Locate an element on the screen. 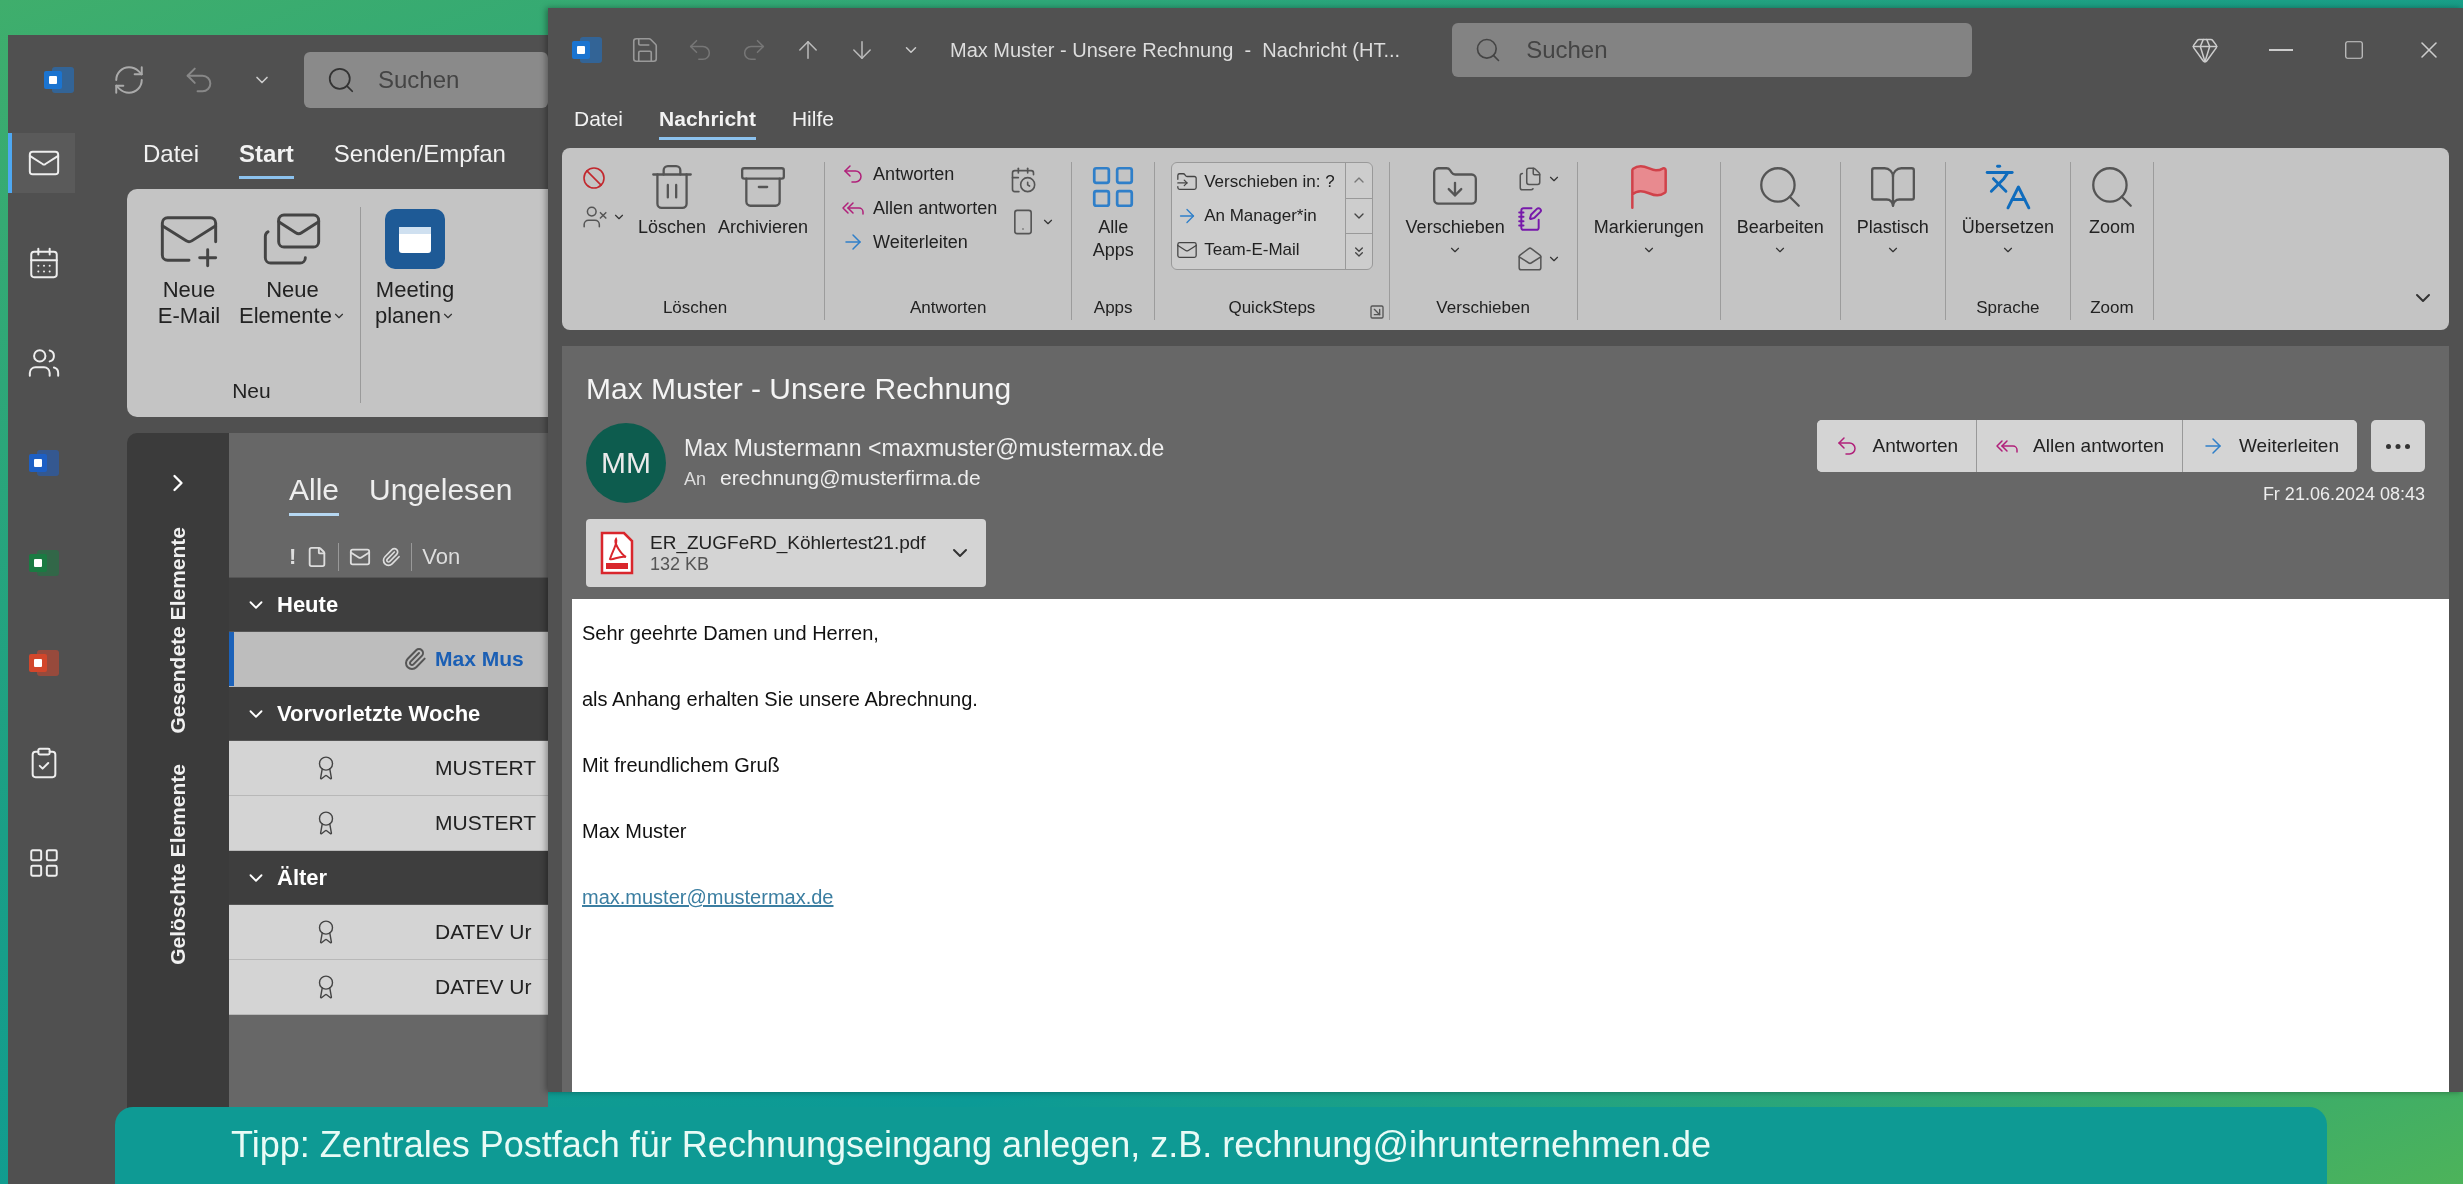  attachment-card: ER_ZUGFeRD_Köhlertest21.pdf 132 KB is located at coordinates (786, 553).